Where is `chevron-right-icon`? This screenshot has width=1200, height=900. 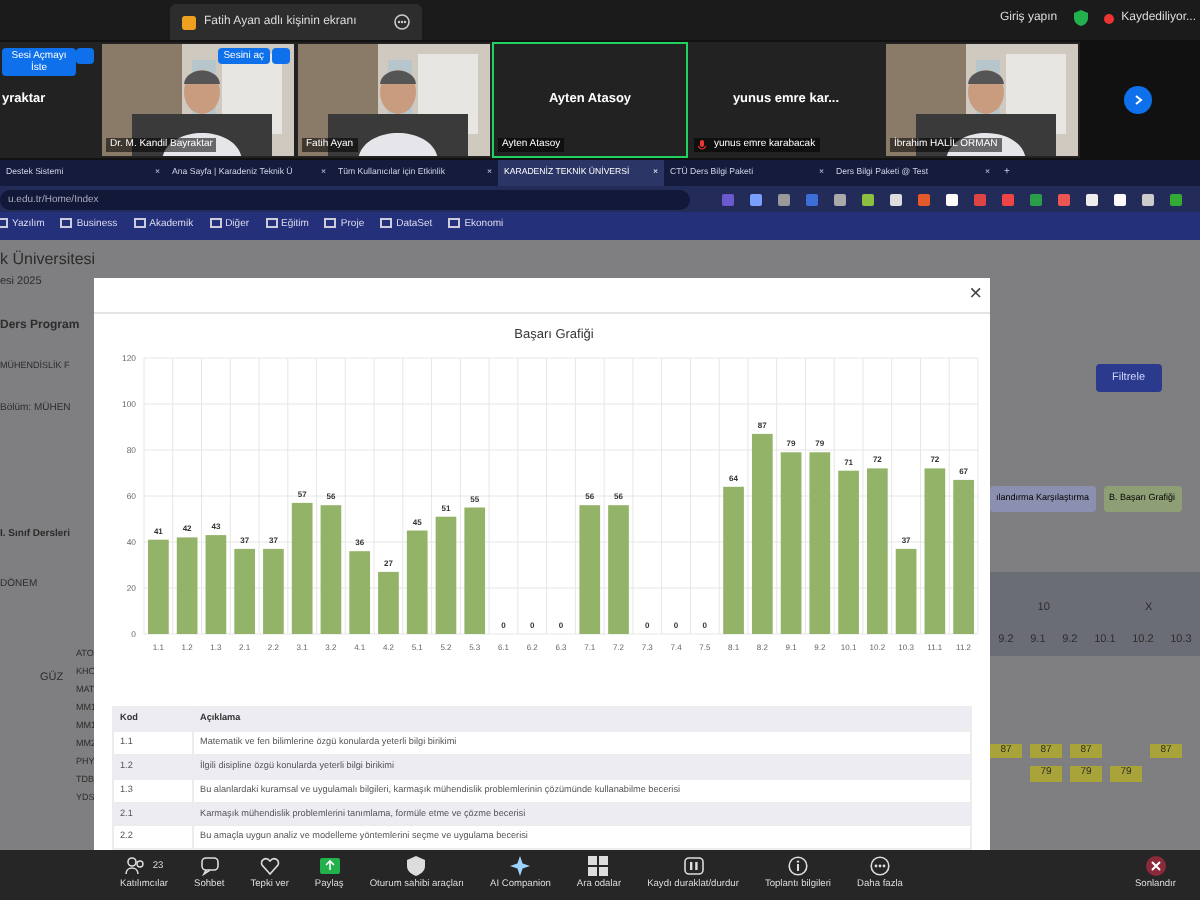 chevron-right-icon is located at coordinates (1138, 100).